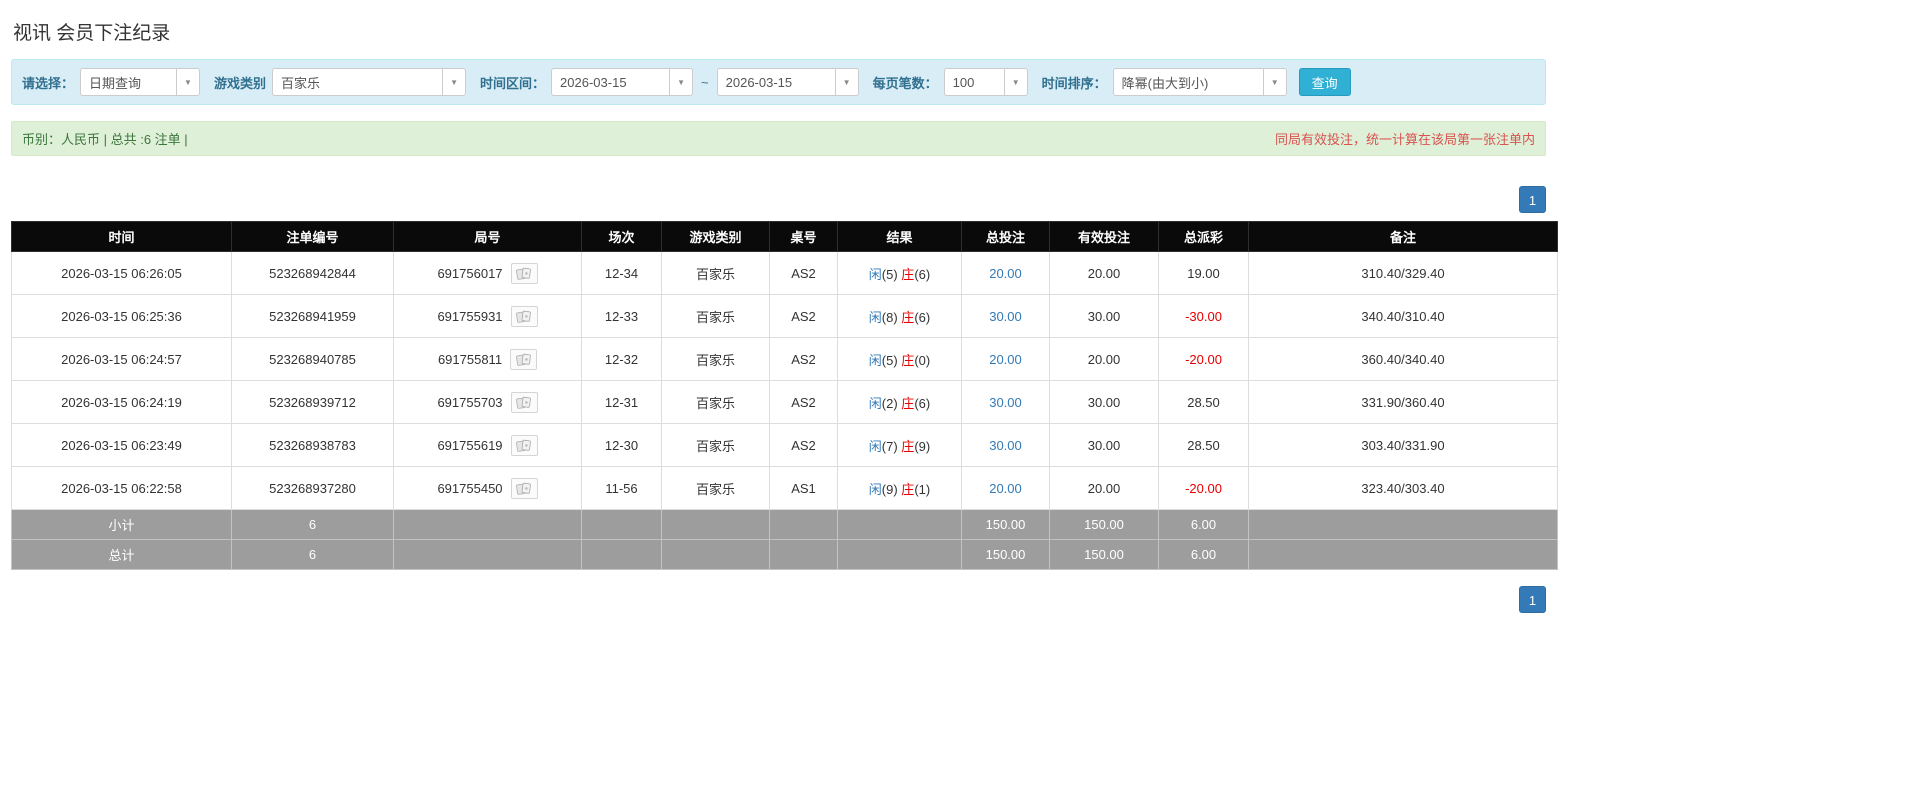 The height and width of the screenshot is (808, 1918). What do you see at coordinates (899, 445) in the screenshot?
I see `cell-result: 闲(7) 庄(9)` at bounding box center [899, 445].